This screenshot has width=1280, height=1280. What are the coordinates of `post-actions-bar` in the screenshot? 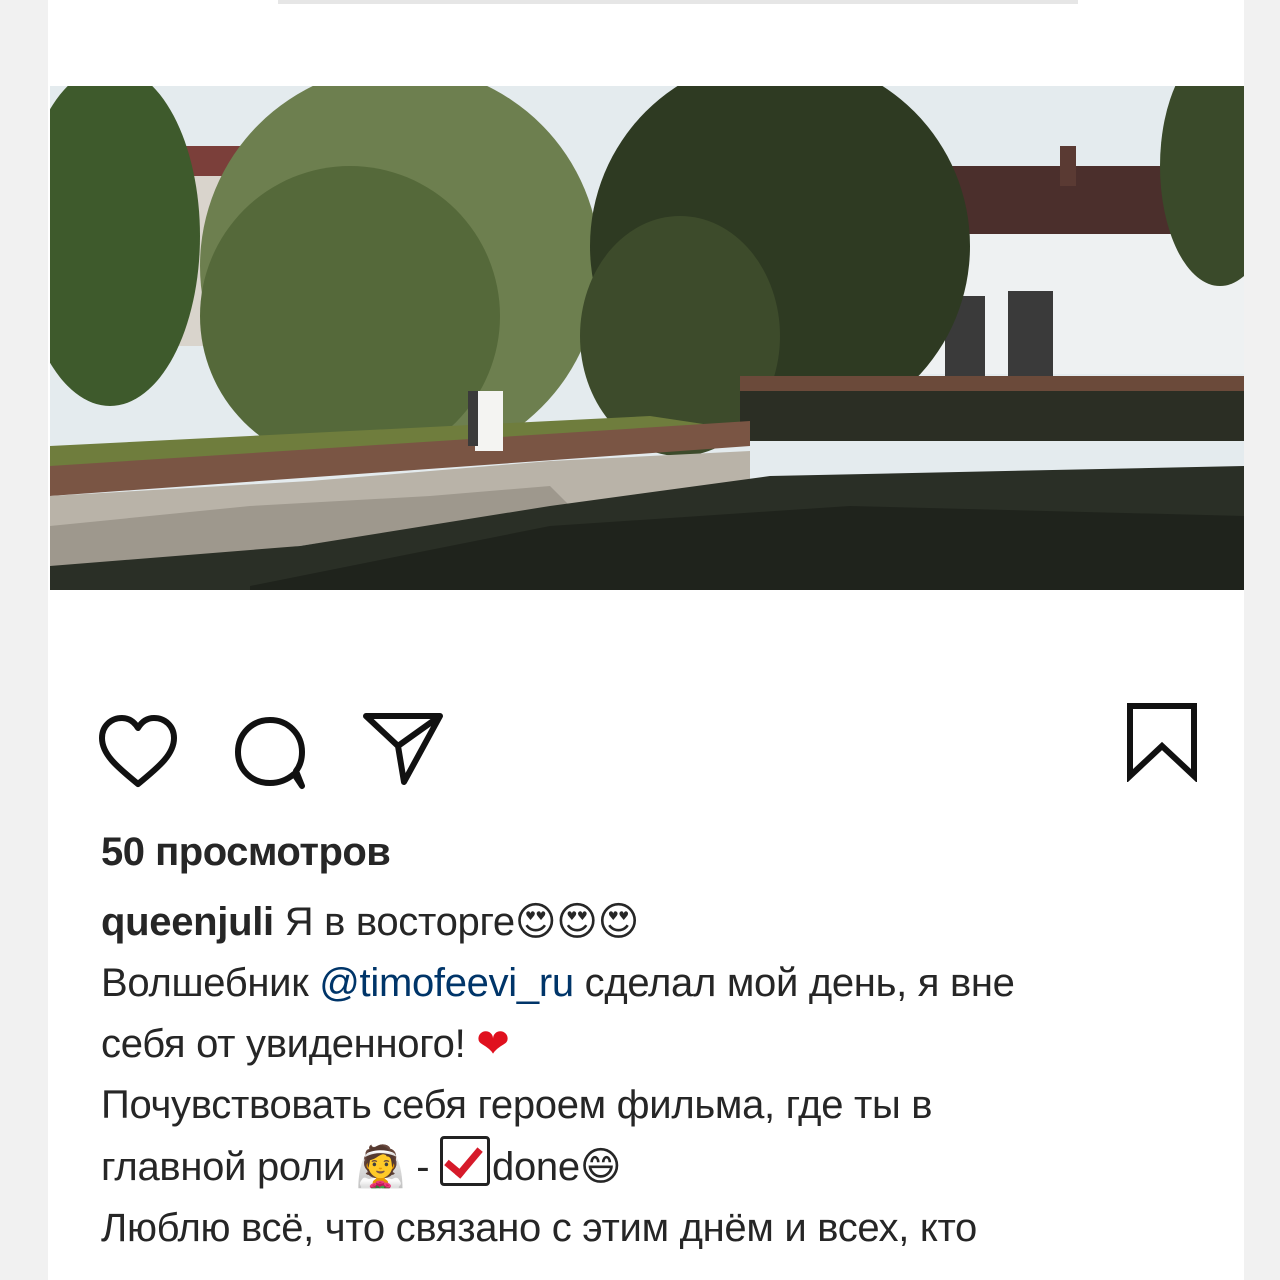 It's located at (646, 750).